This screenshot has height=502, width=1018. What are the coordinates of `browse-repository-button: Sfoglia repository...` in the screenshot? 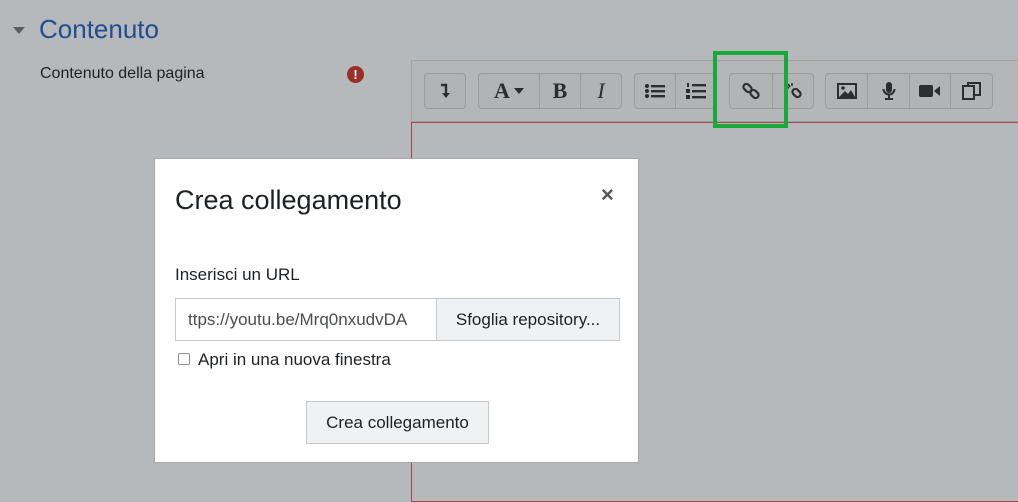 It's located at (528, 319).